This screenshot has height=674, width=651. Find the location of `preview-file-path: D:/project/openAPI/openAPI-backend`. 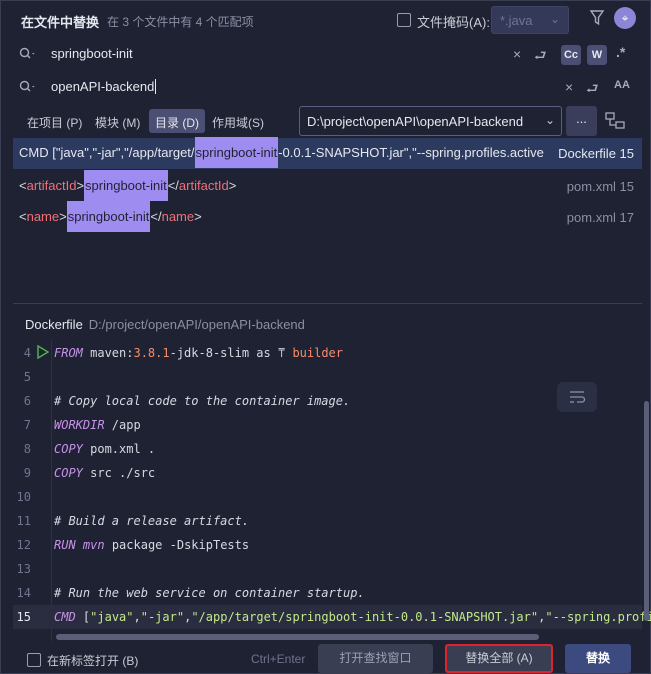

preview-file-path: D:/project/openAPI/openAPI-backend is located at coordinates (196, 324).